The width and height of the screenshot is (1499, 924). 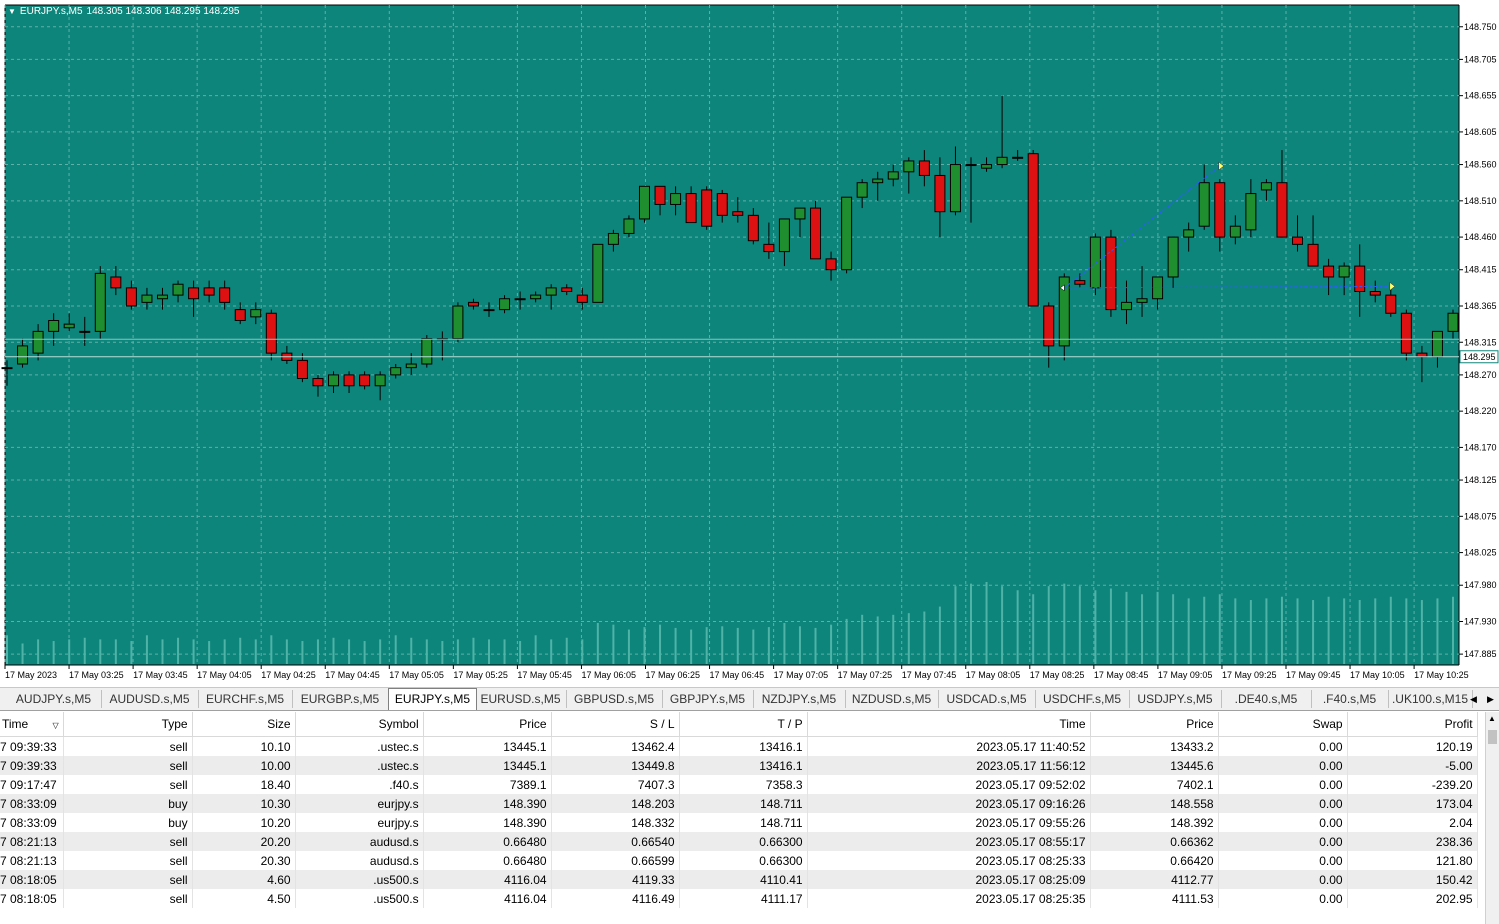 What do you see at coordinates (949, 841) in the screenshot?
I see `table-cell: 2023.05.17 08:55:17` at bounding box center [949, 841].